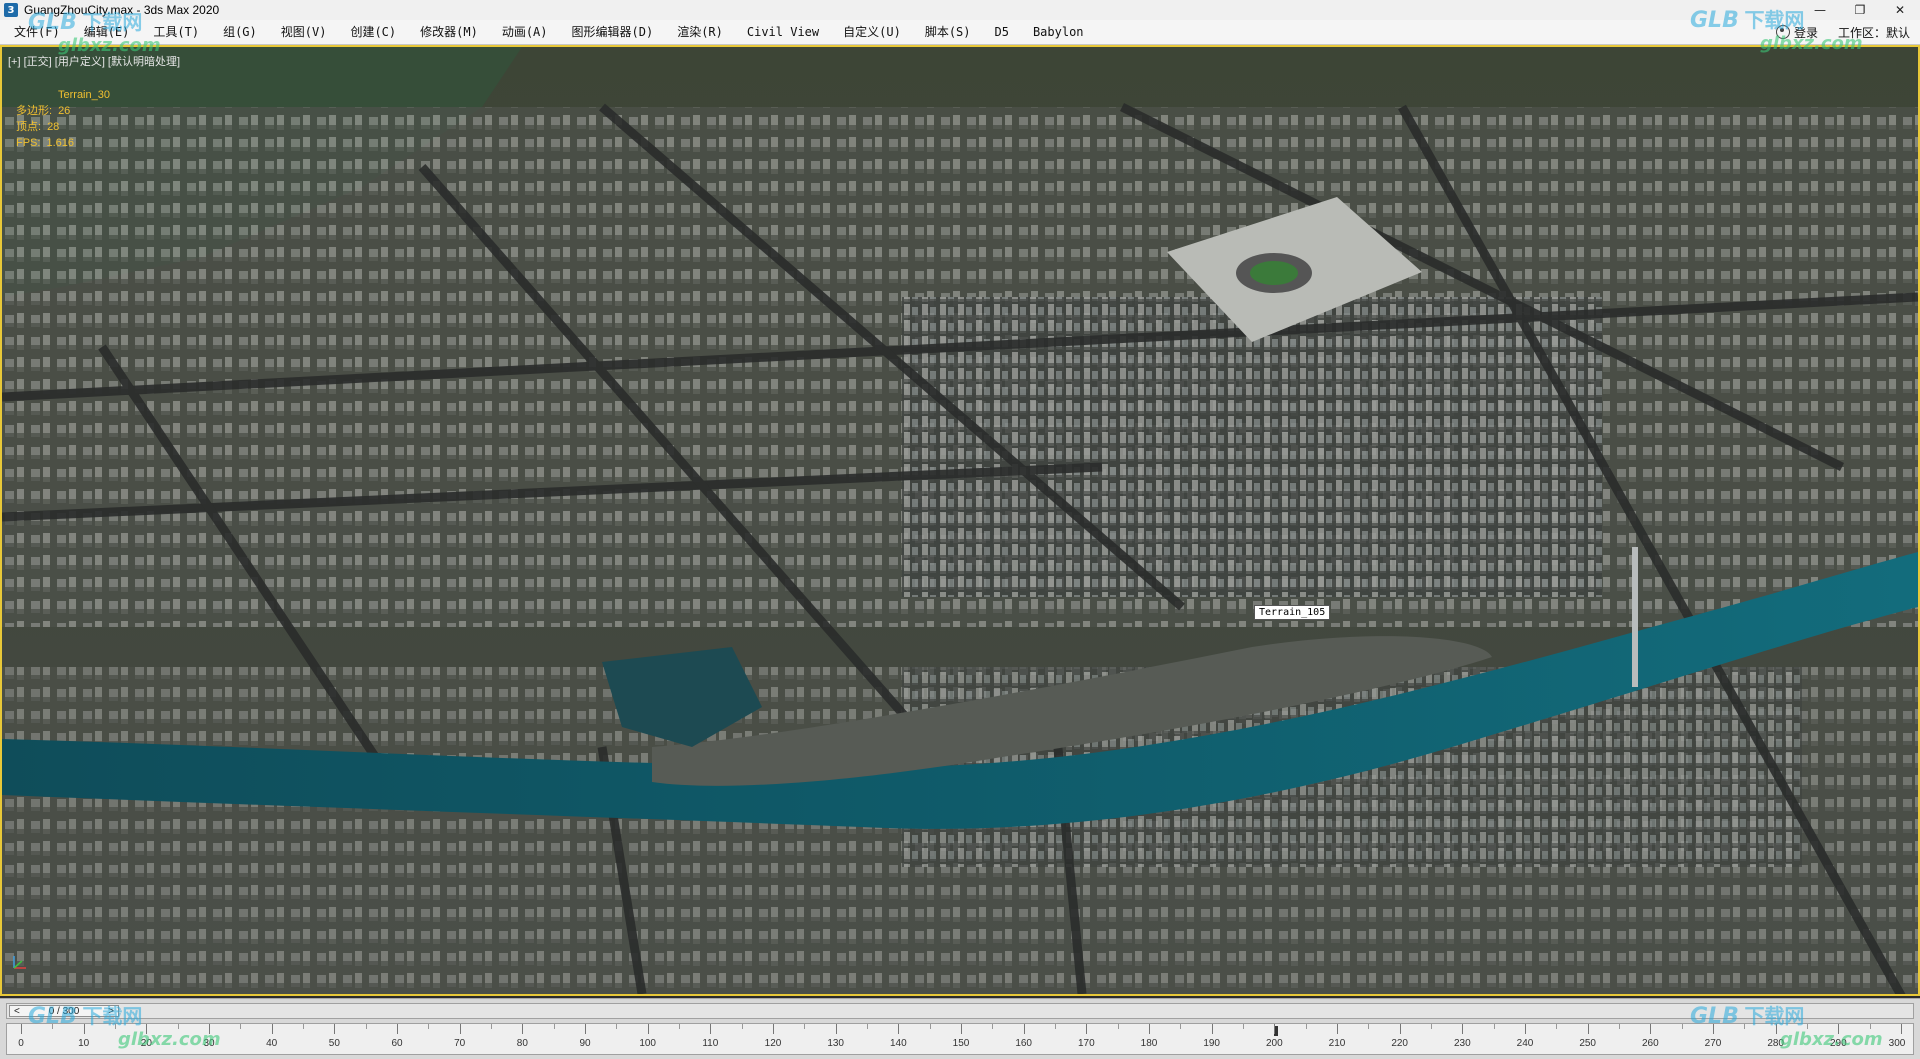 This screenshot has height=1059, width=1920. I want to click on ruler-tick-label: 120, so click(773, 1043).